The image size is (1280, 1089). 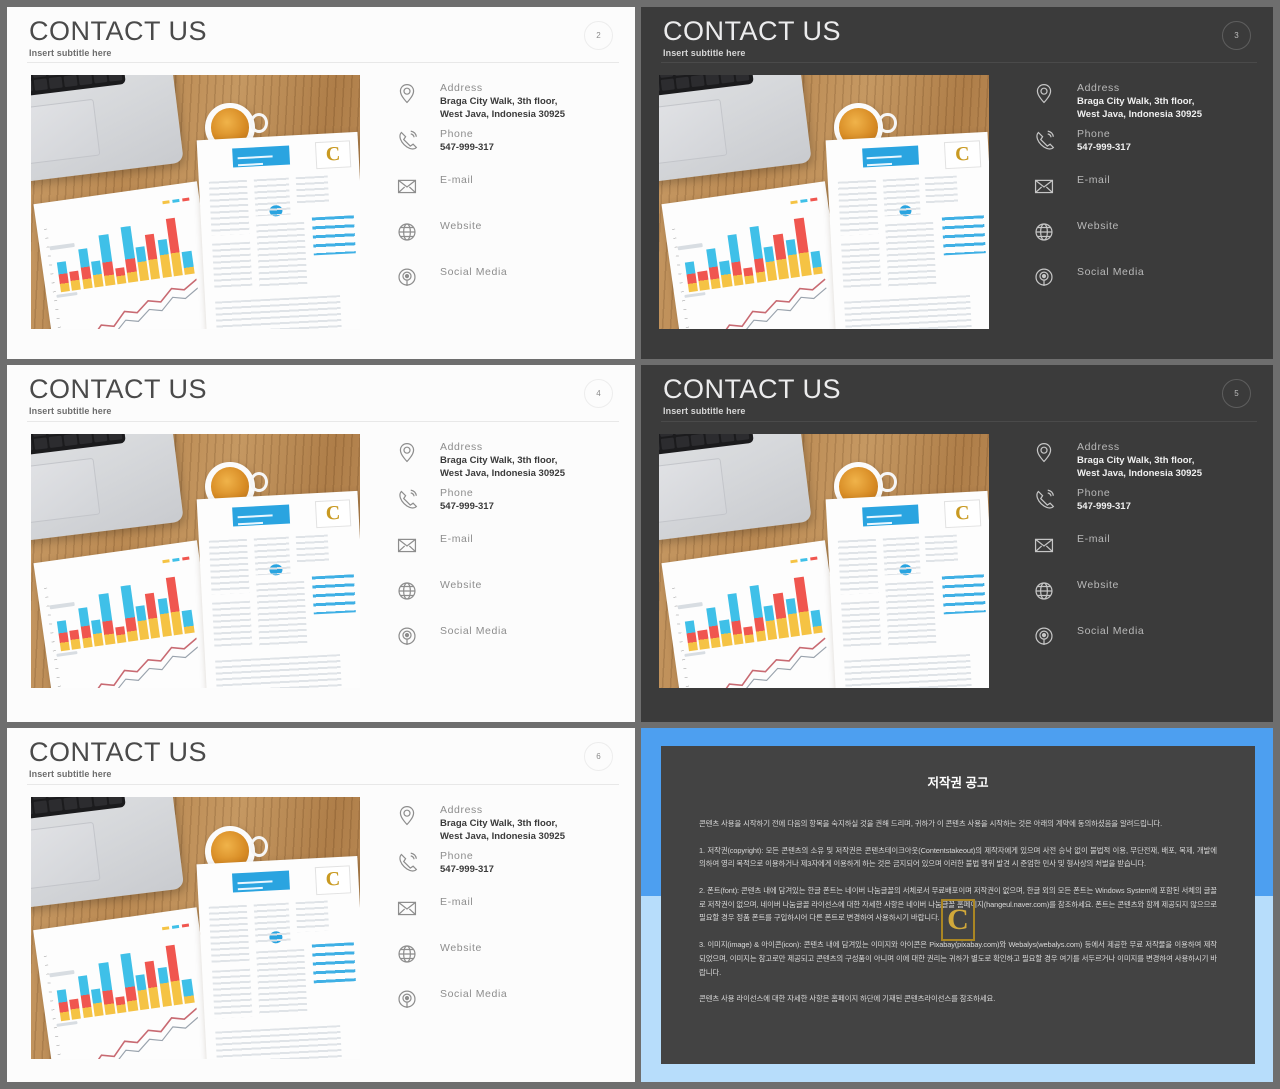 What do you see at coordinates (321, 756) in the screenshot?
I see `slide-header: CONTACT US Insert subtitle here 6` at bounding box center [321, 756].